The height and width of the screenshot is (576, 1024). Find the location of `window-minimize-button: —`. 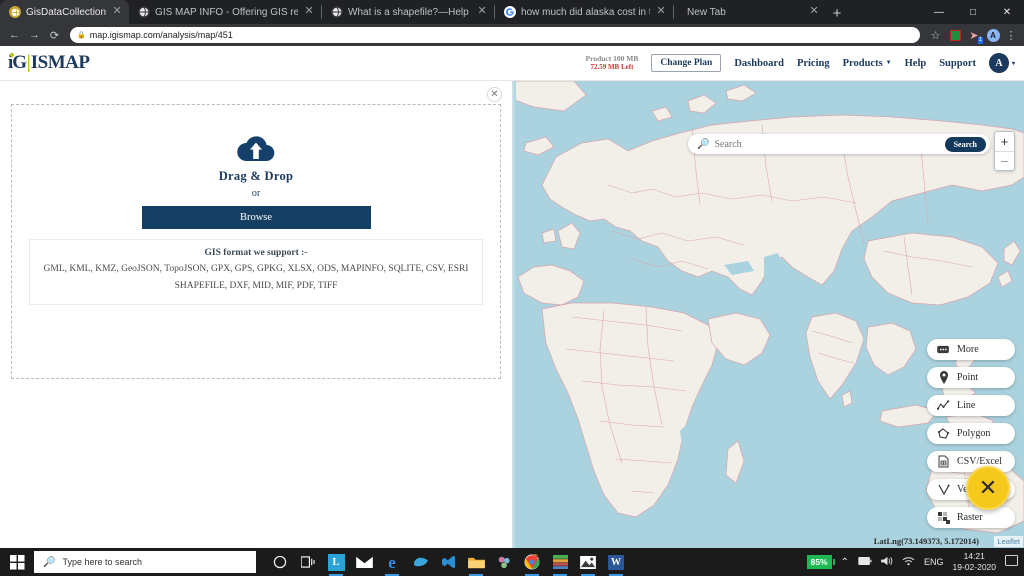

window-minimize-button: — is located at coordinates (939, 12).